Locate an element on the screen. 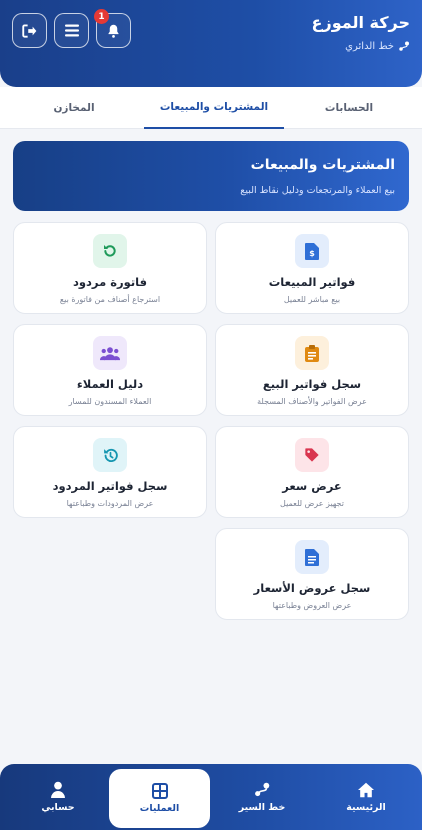  card-quote-log: سجل عروض الأسعار عرض العروض وطباعتها is located at coordinates (312, 574).